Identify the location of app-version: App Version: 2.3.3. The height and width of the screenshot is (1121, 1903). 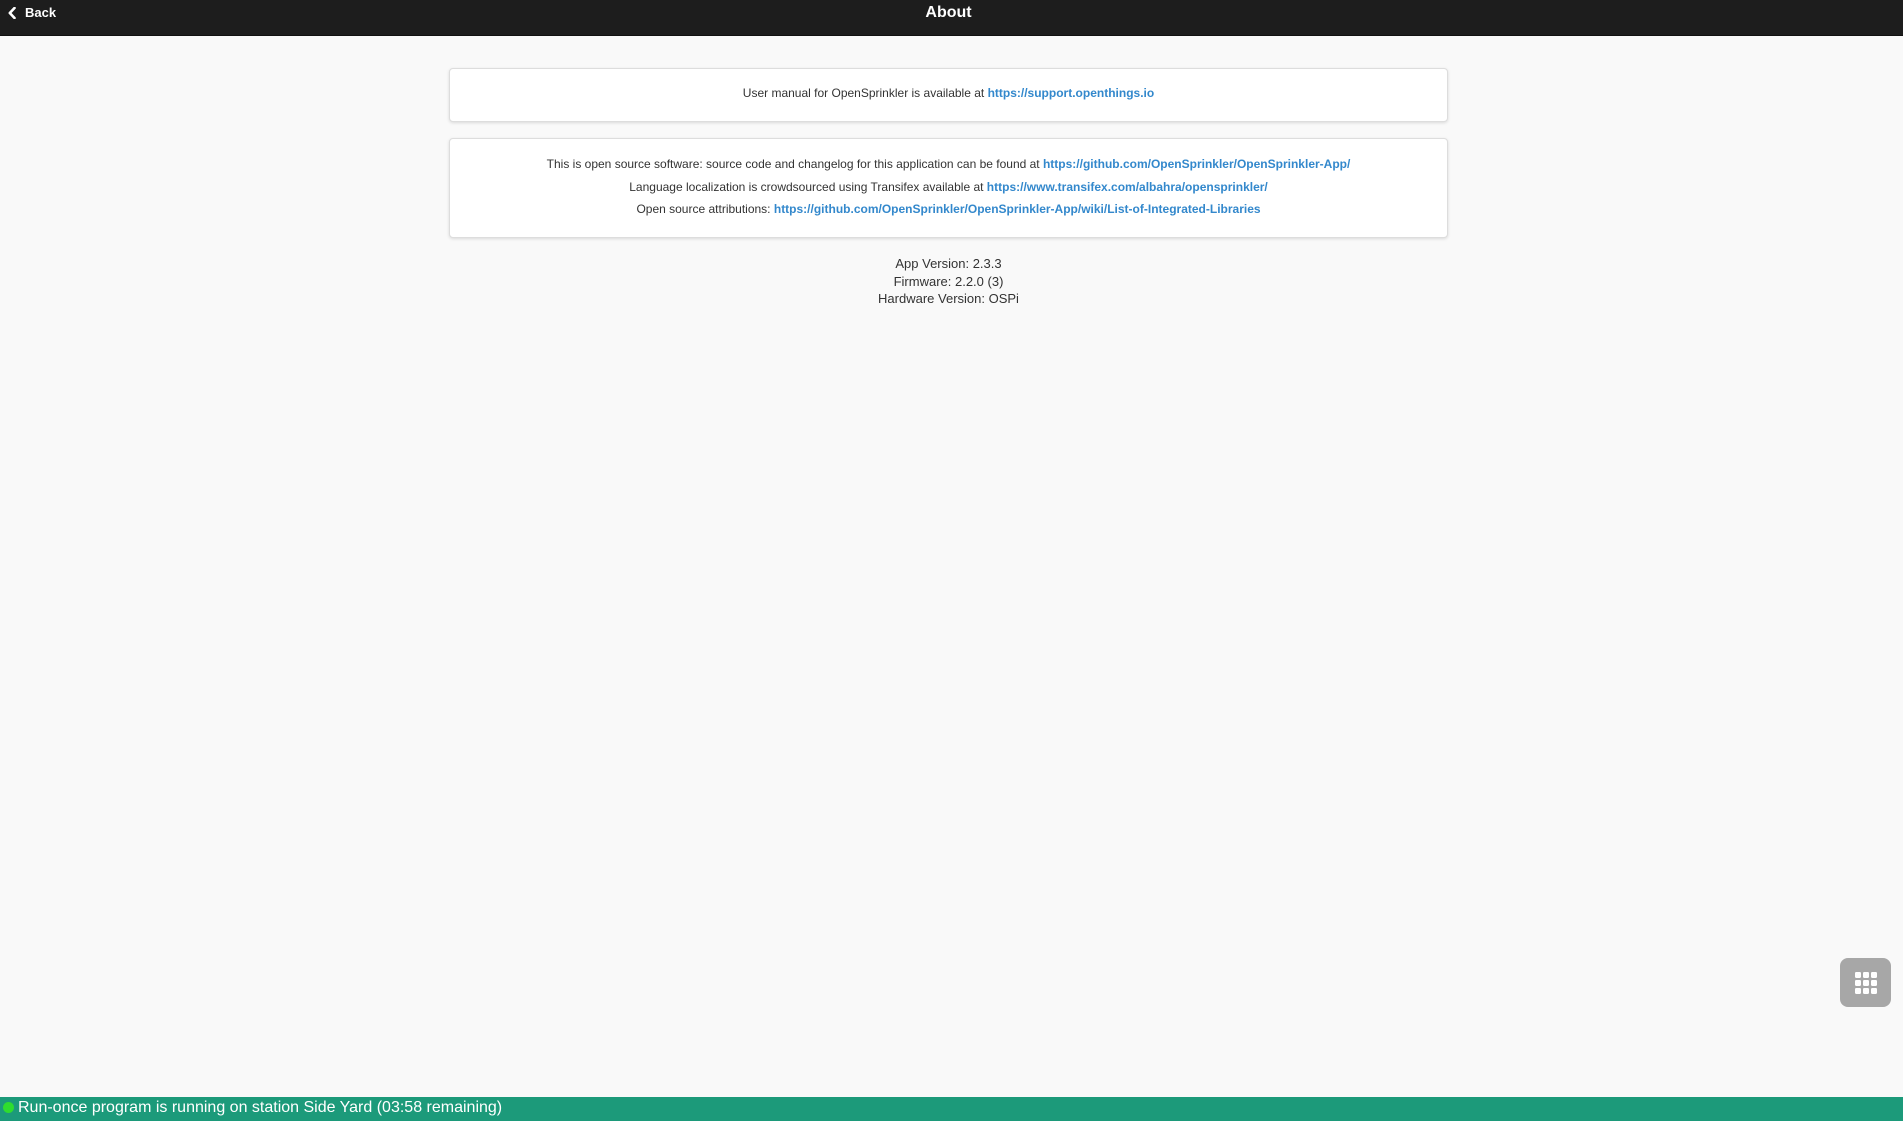
(948, 263).